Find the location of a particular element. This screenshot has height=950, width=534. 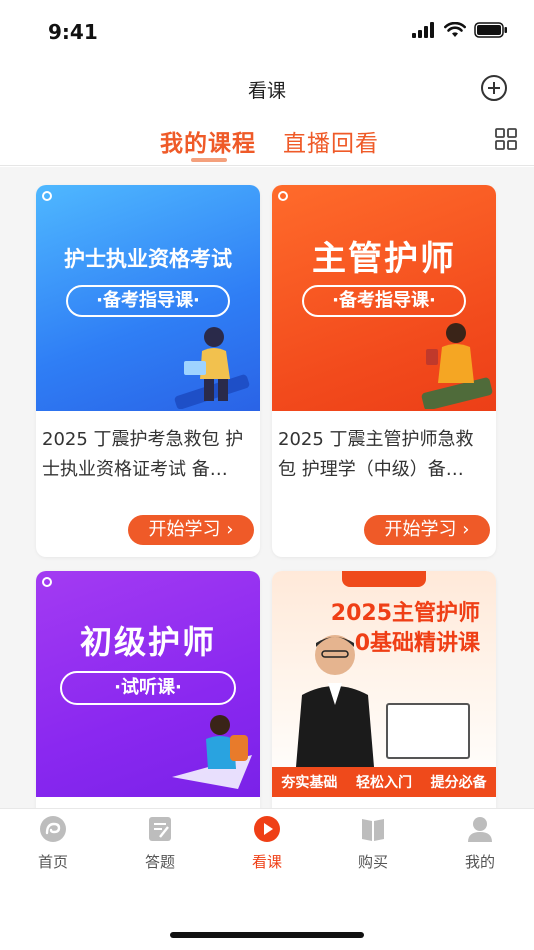

add-button is located at coordinates (494, 88).